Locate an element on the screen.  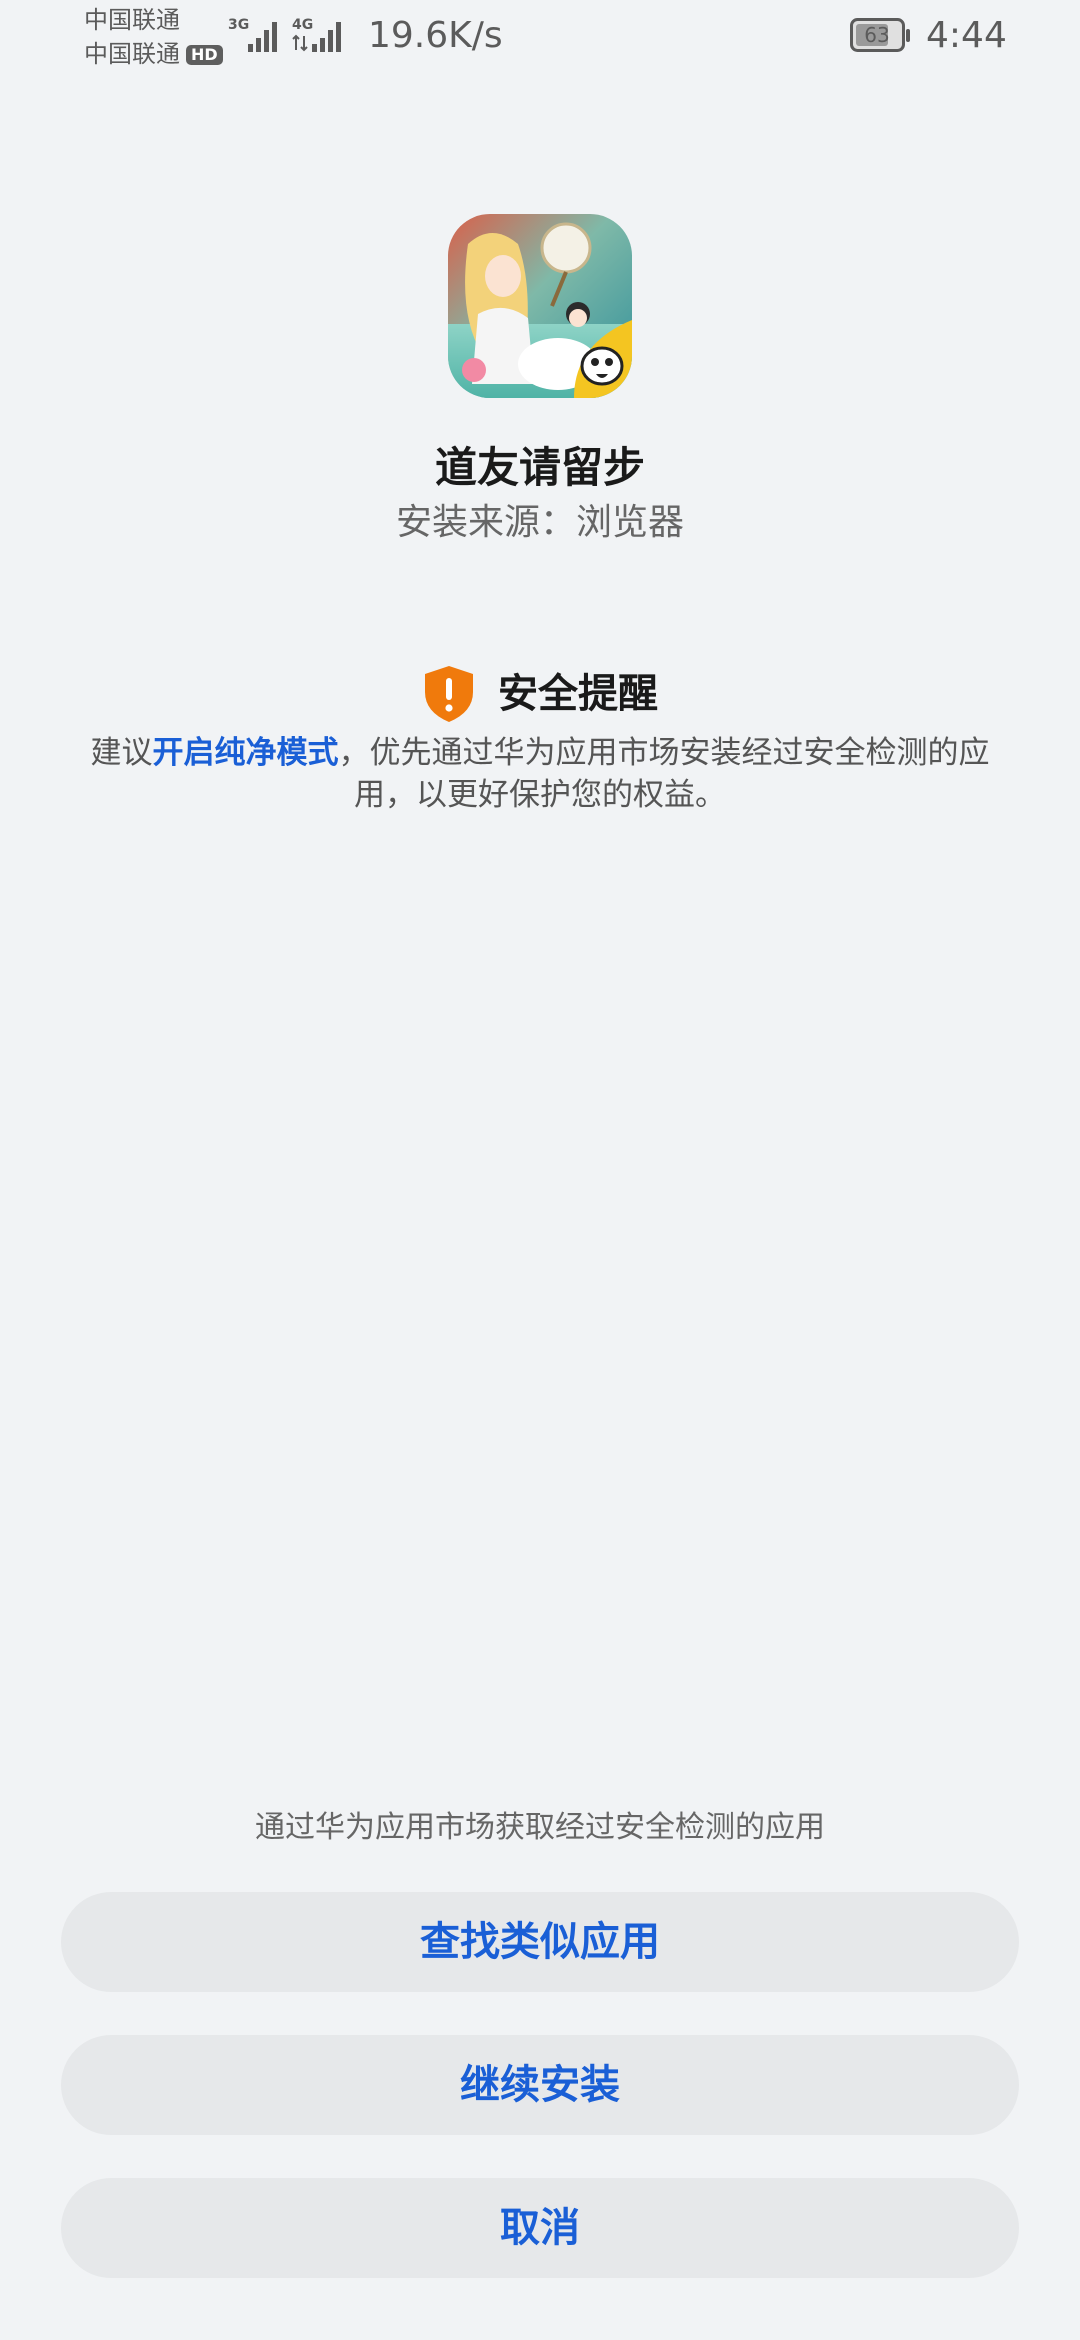
security-header: 安全提醒 is located at coordinates (540, 697).